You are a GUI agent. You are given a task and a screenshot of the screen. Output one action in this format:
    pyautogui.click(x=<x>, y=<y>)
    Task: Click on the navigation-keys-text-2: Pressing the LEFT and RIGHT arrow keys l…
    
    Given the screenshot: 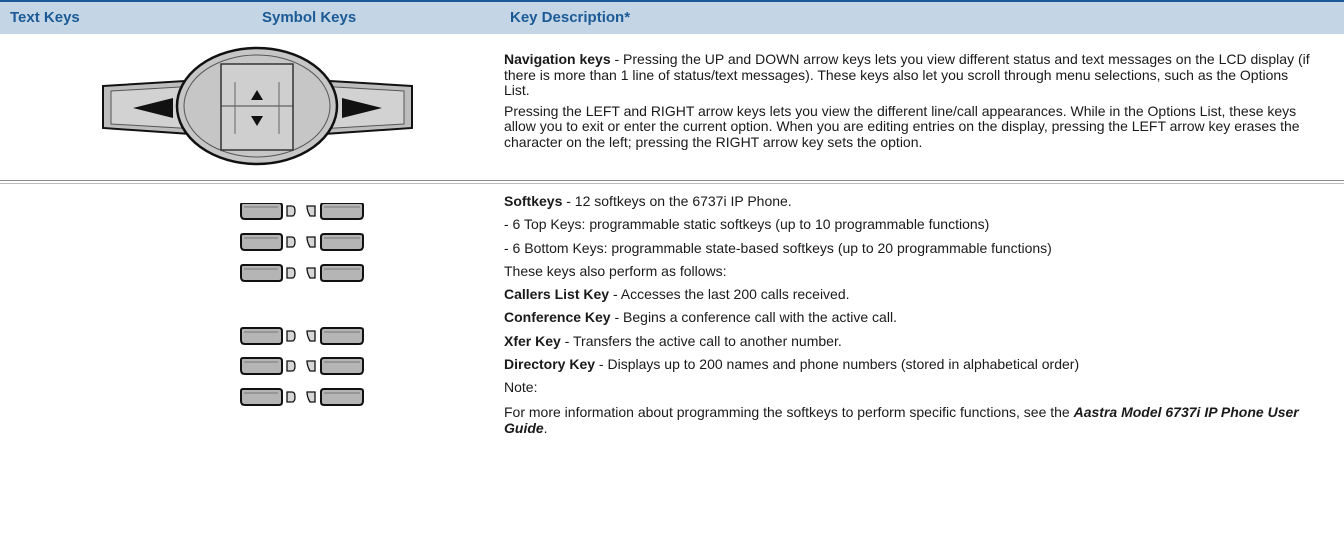 What is the action you would take?
    pyautogui.click(x=902, y=126)
    